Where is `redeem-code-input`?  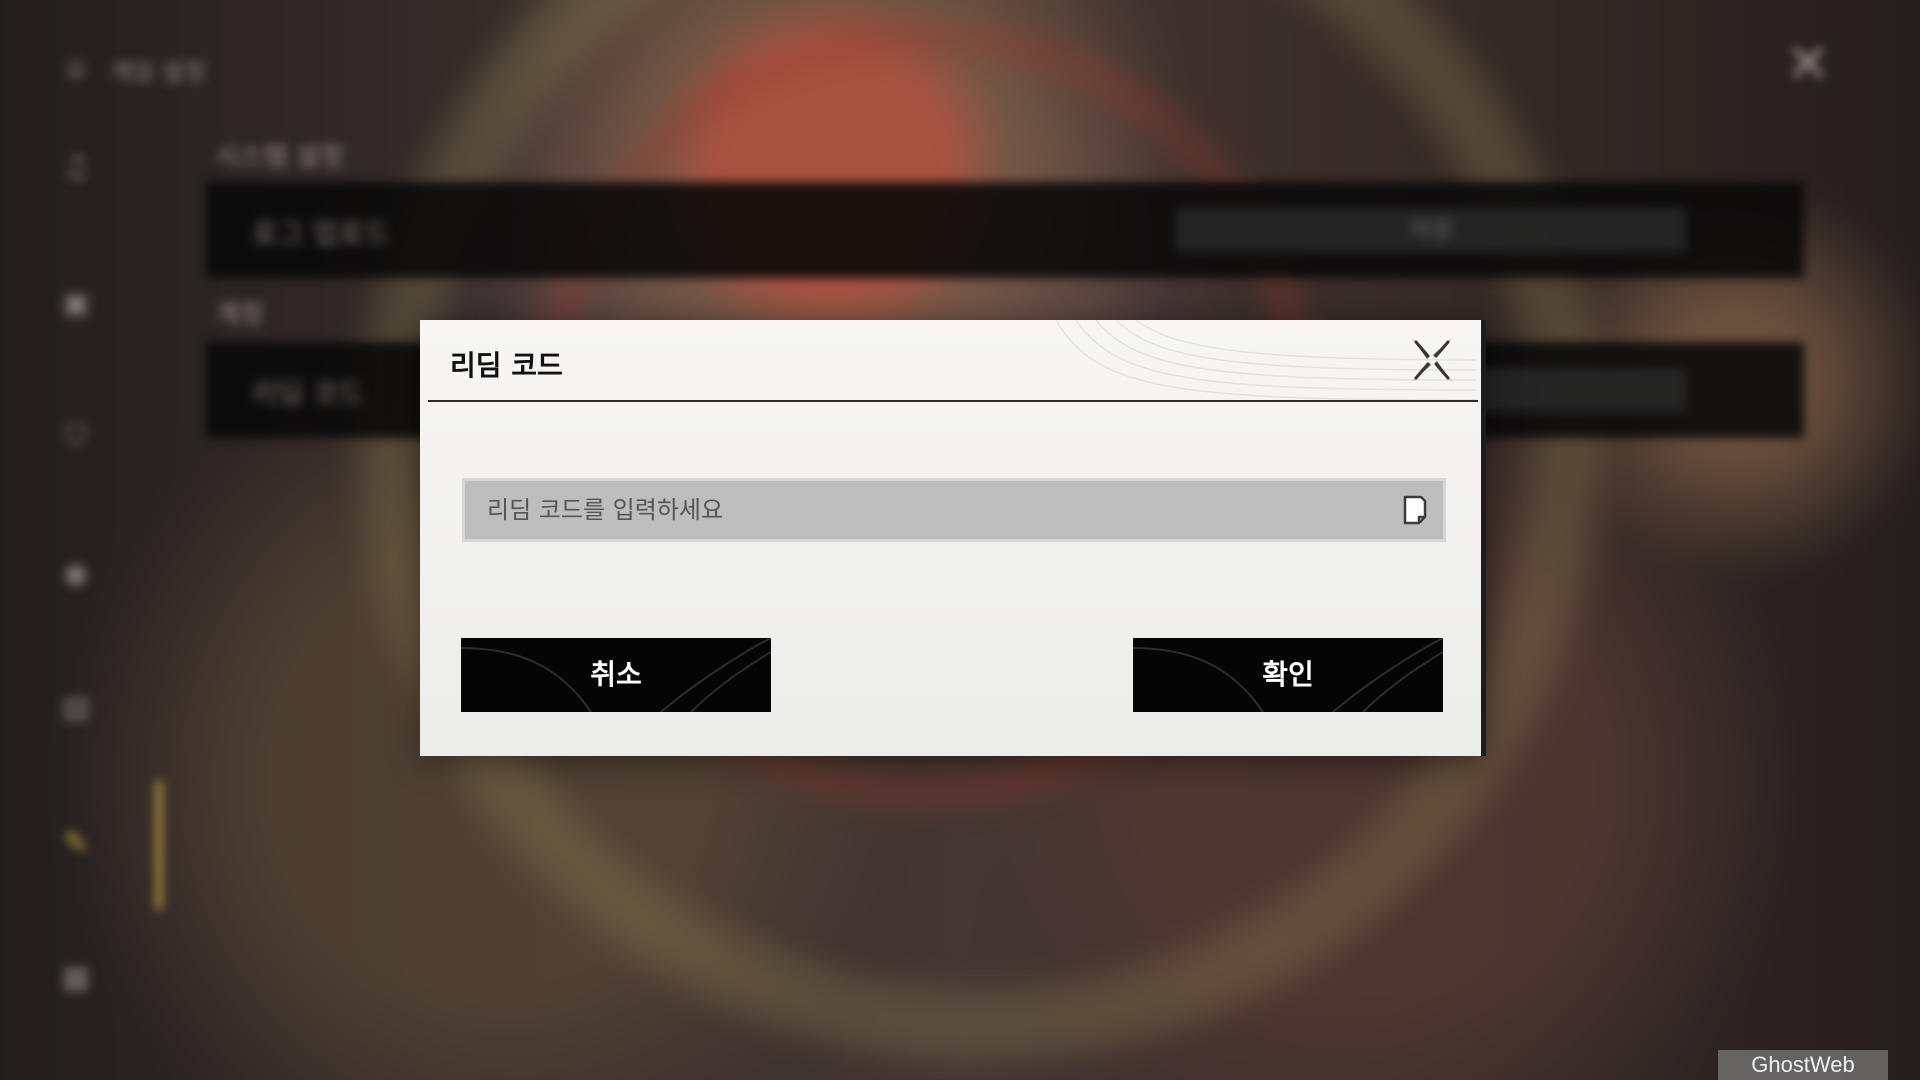
redeem-code-input is located at coordinates (954, 510).